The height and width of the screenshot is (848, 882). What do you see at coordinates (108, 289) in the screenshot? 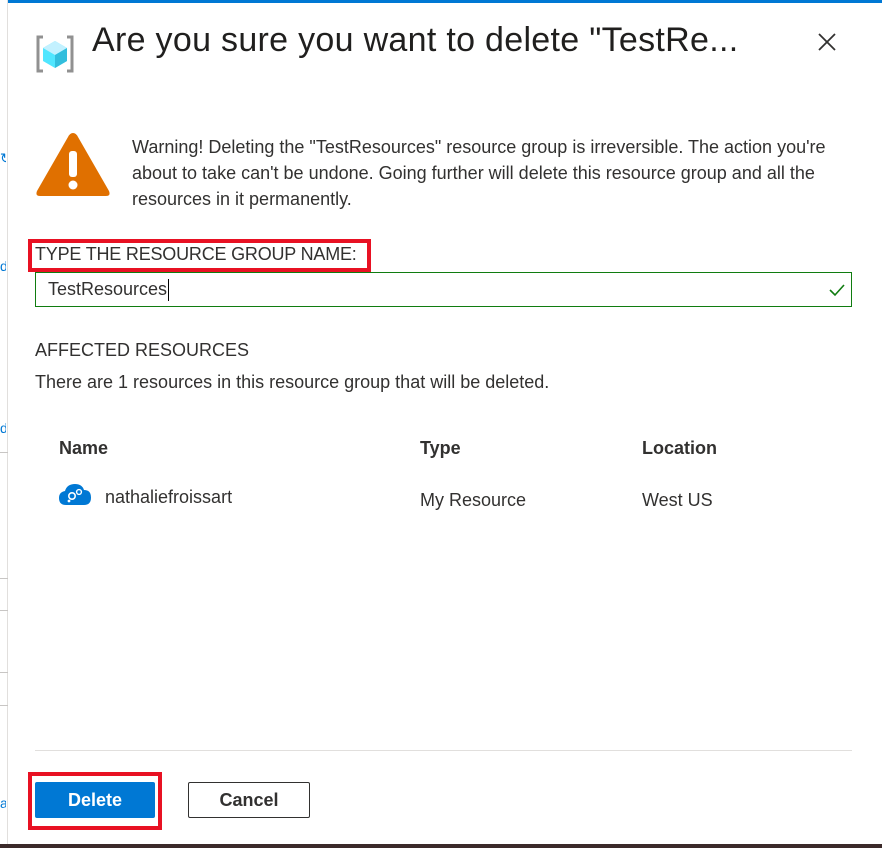
I see `input-value: TestResources` at bounding box center [108, 289].